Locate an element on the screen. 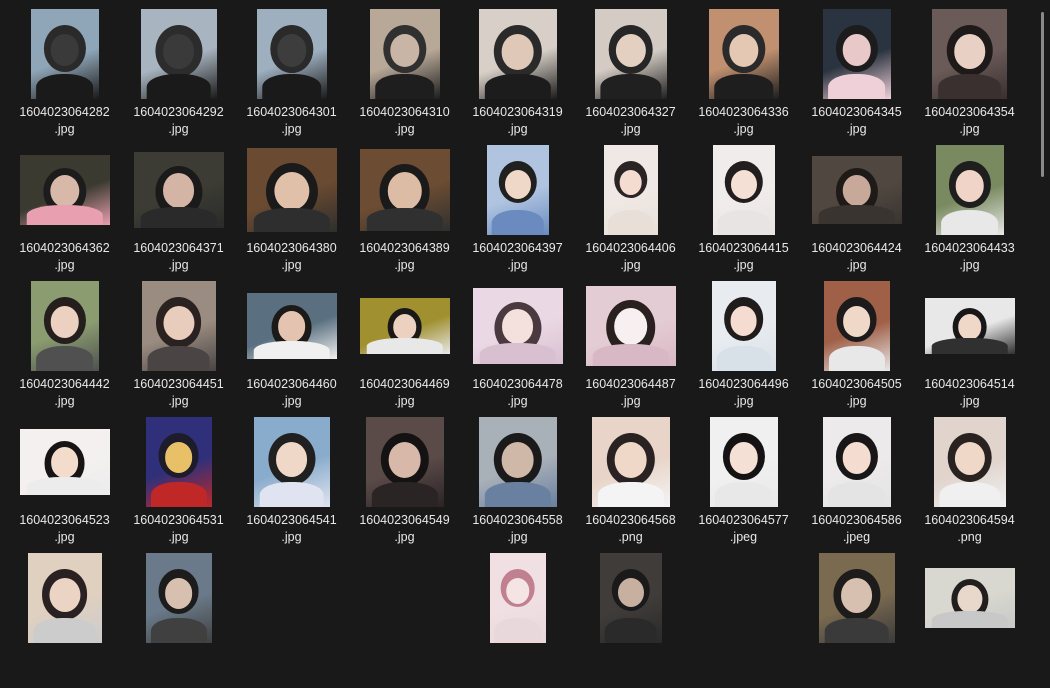 Image resolution: width=1050 pixels, height=688 pixels. file-name: 1604023064496 .jpg is located at coordinates (743, 393).